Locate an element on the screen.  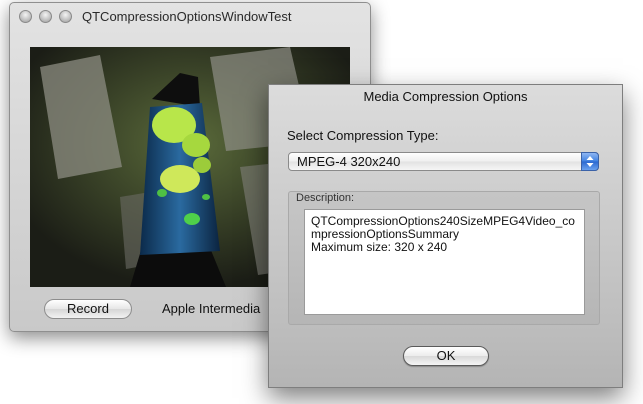
description-label: Description: is located at coordinates (325, 198).